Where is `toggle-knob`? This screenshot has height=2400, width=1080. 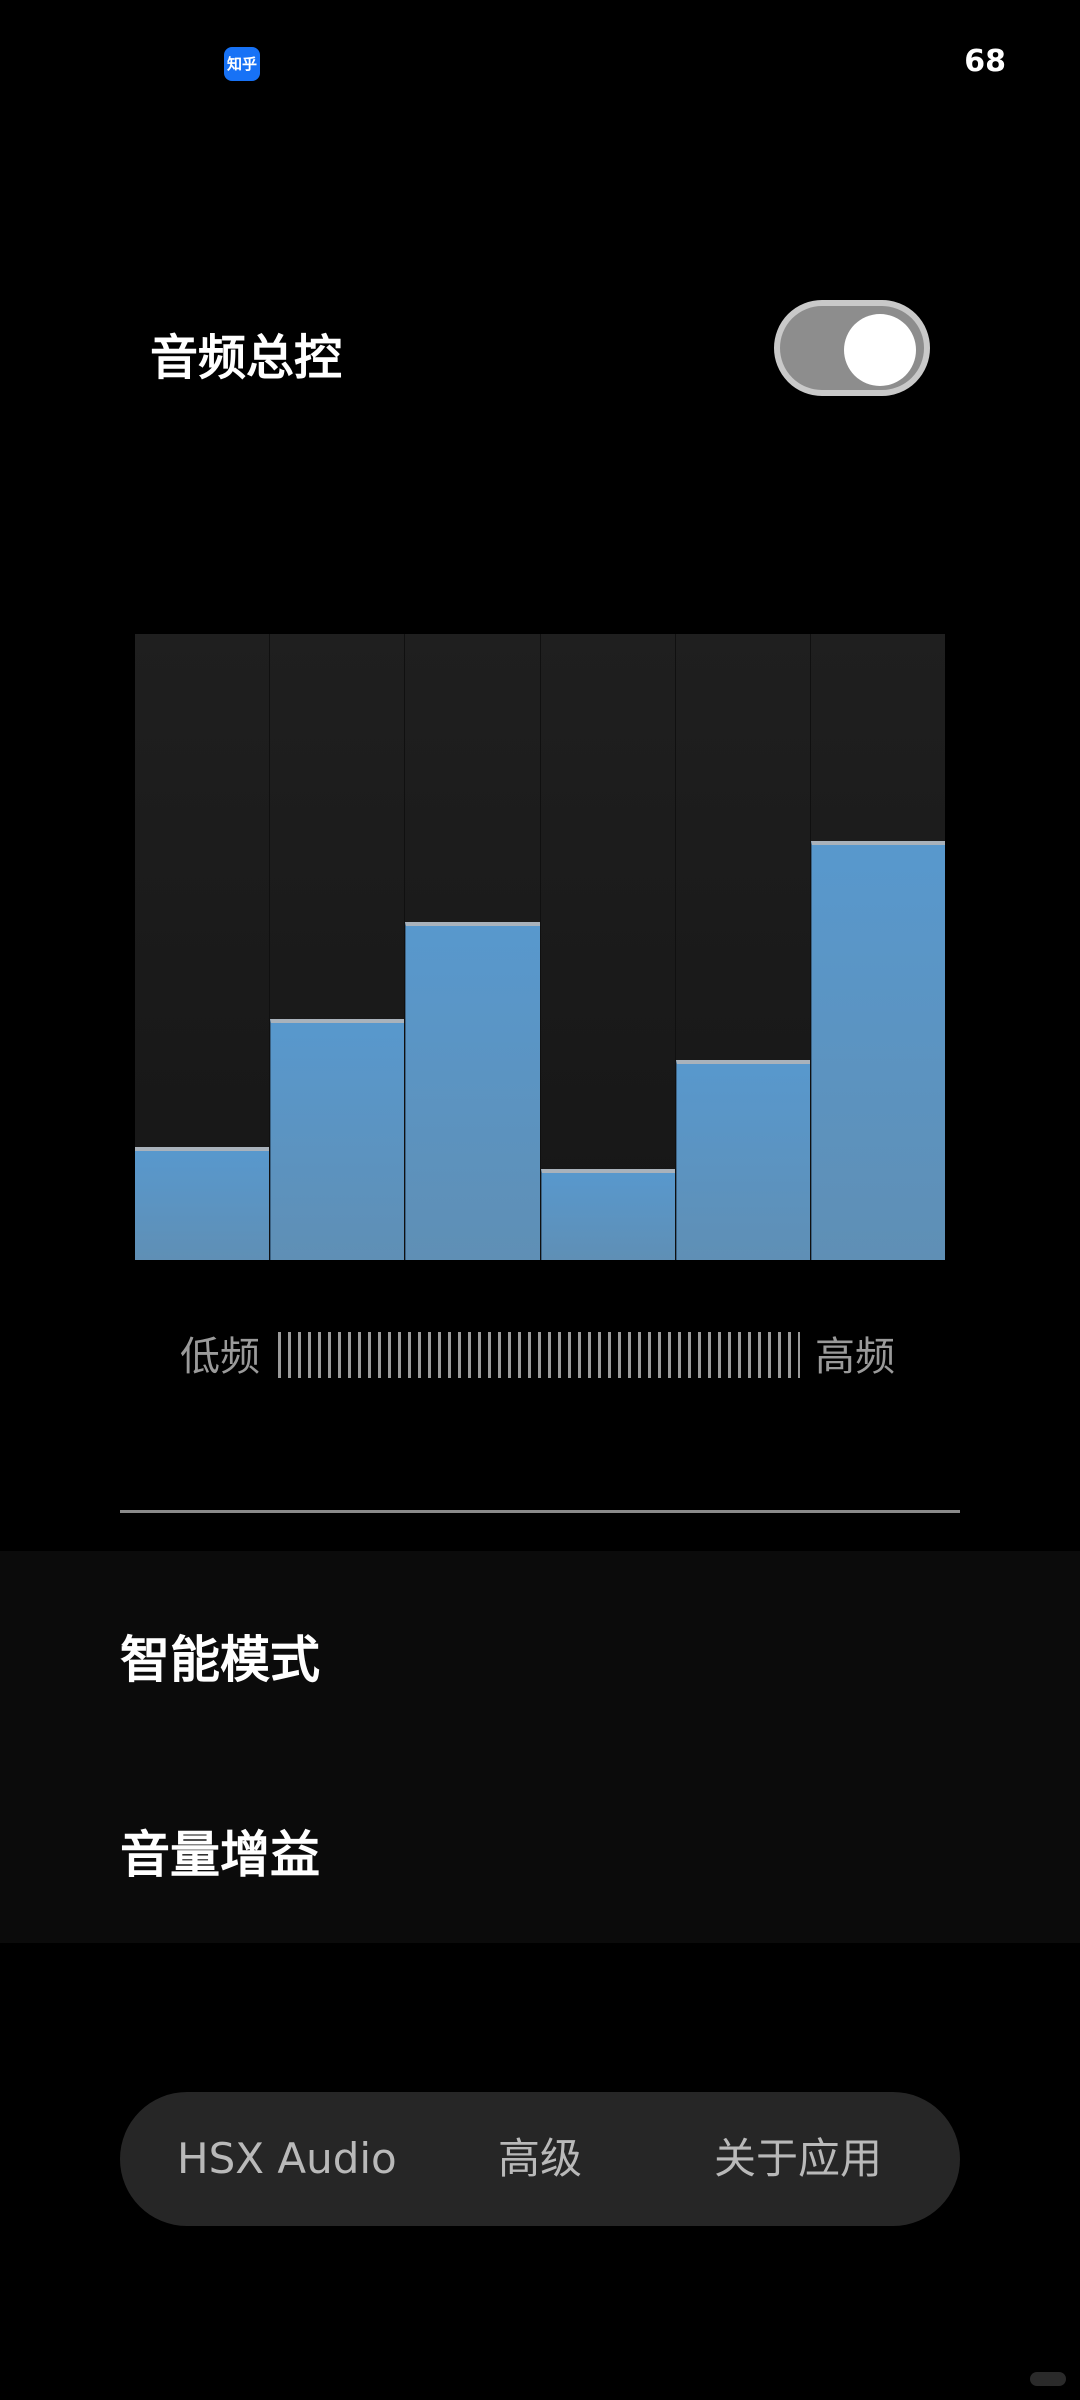
toggle-knob is located at coordinates (880, 350).